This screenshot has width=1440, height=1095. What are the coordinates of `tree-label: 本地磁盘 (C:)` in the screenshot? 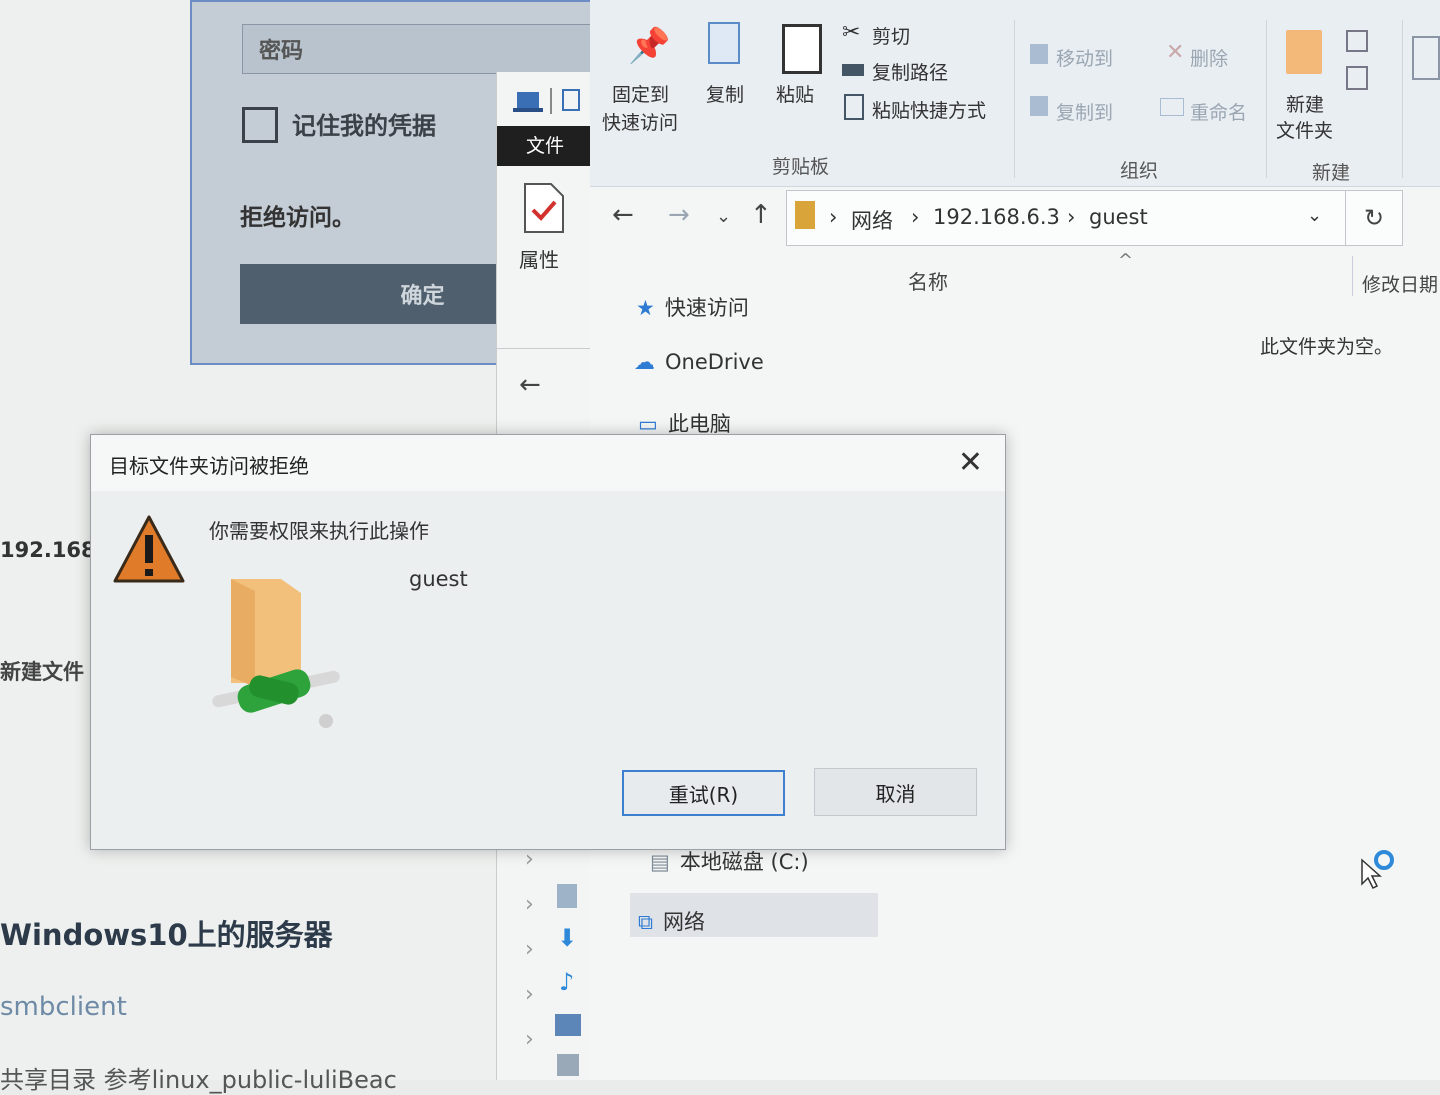 It's located at (744, 862).